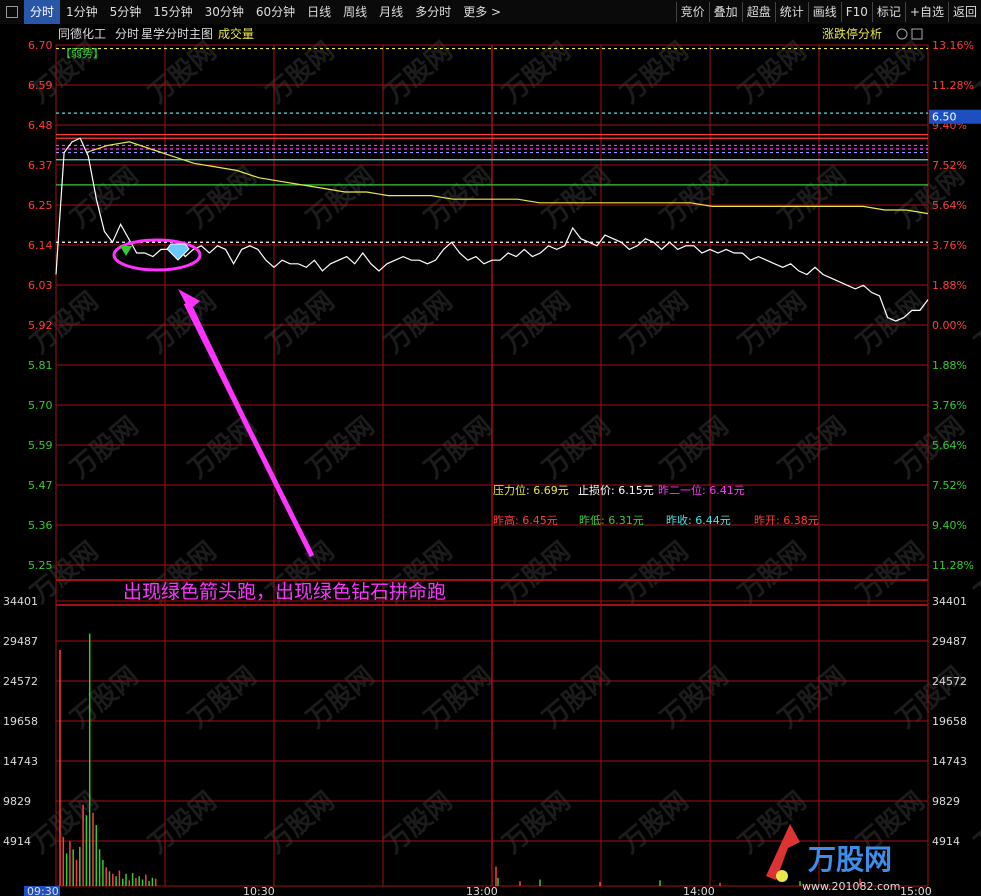 The height and width of the screenshot is (896, 981). I want to click on toolbar-button-8: 返回, so click(964, 12).